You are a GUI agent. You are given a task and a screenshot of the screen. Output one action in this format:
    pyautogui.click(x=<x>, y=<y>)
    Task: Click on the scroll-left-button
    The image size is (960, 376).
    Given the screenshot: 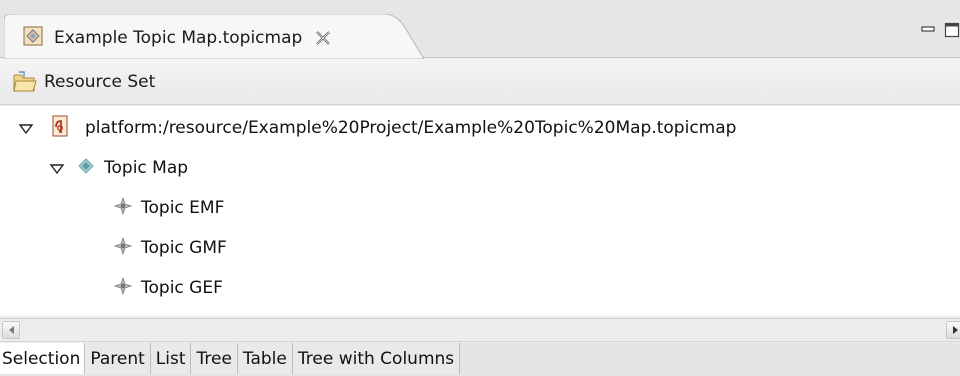 What is the action you would take?
    pyautogui.click(x=11, y=330)
    